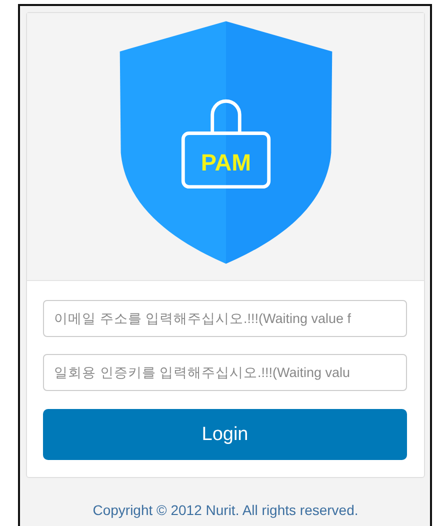 The image size is (436, 526). Describe the element at coordinates (225, 162) in the screenshot. I see `logo-text: PAM` at that location.